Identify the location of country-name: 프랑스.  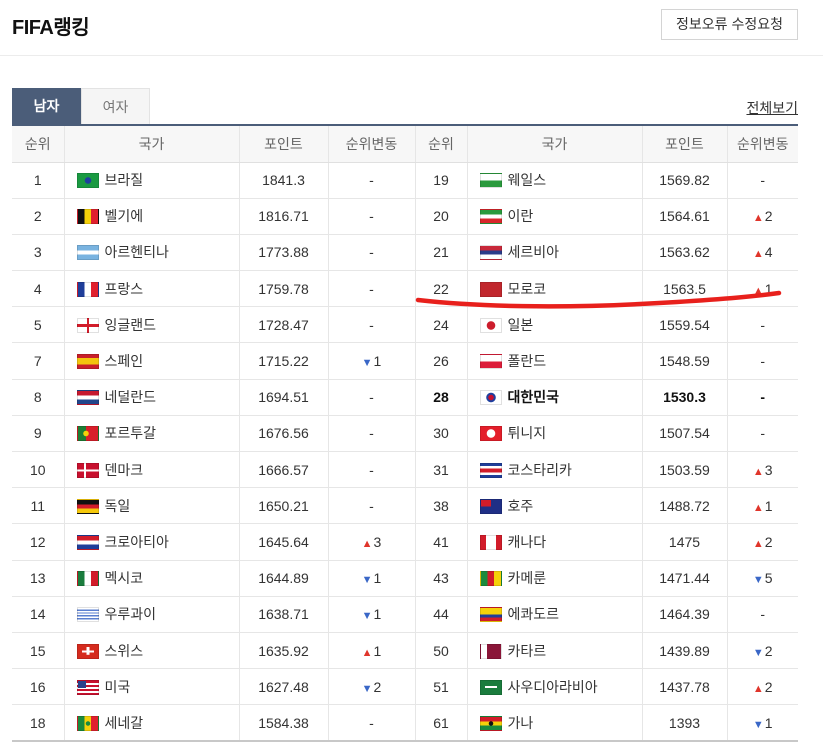
(124, 289).